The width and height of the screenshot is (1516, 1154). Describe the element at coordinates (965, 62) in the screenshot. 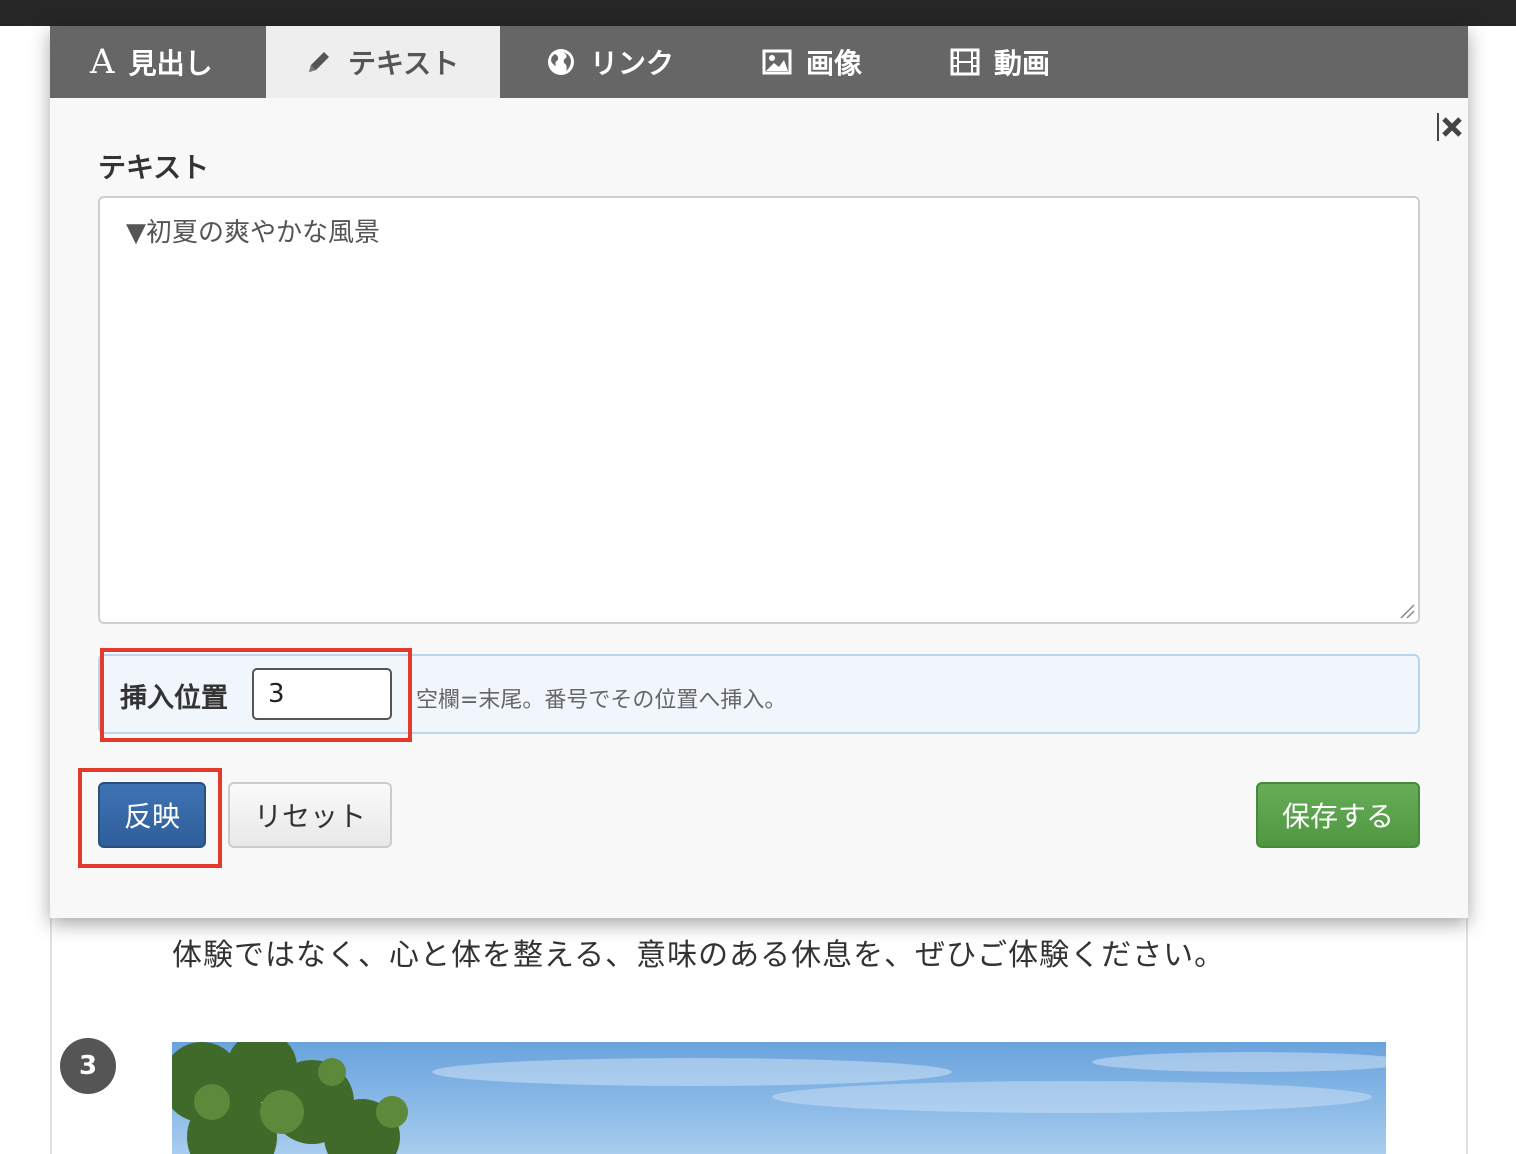

I see `film-icon` at that location.